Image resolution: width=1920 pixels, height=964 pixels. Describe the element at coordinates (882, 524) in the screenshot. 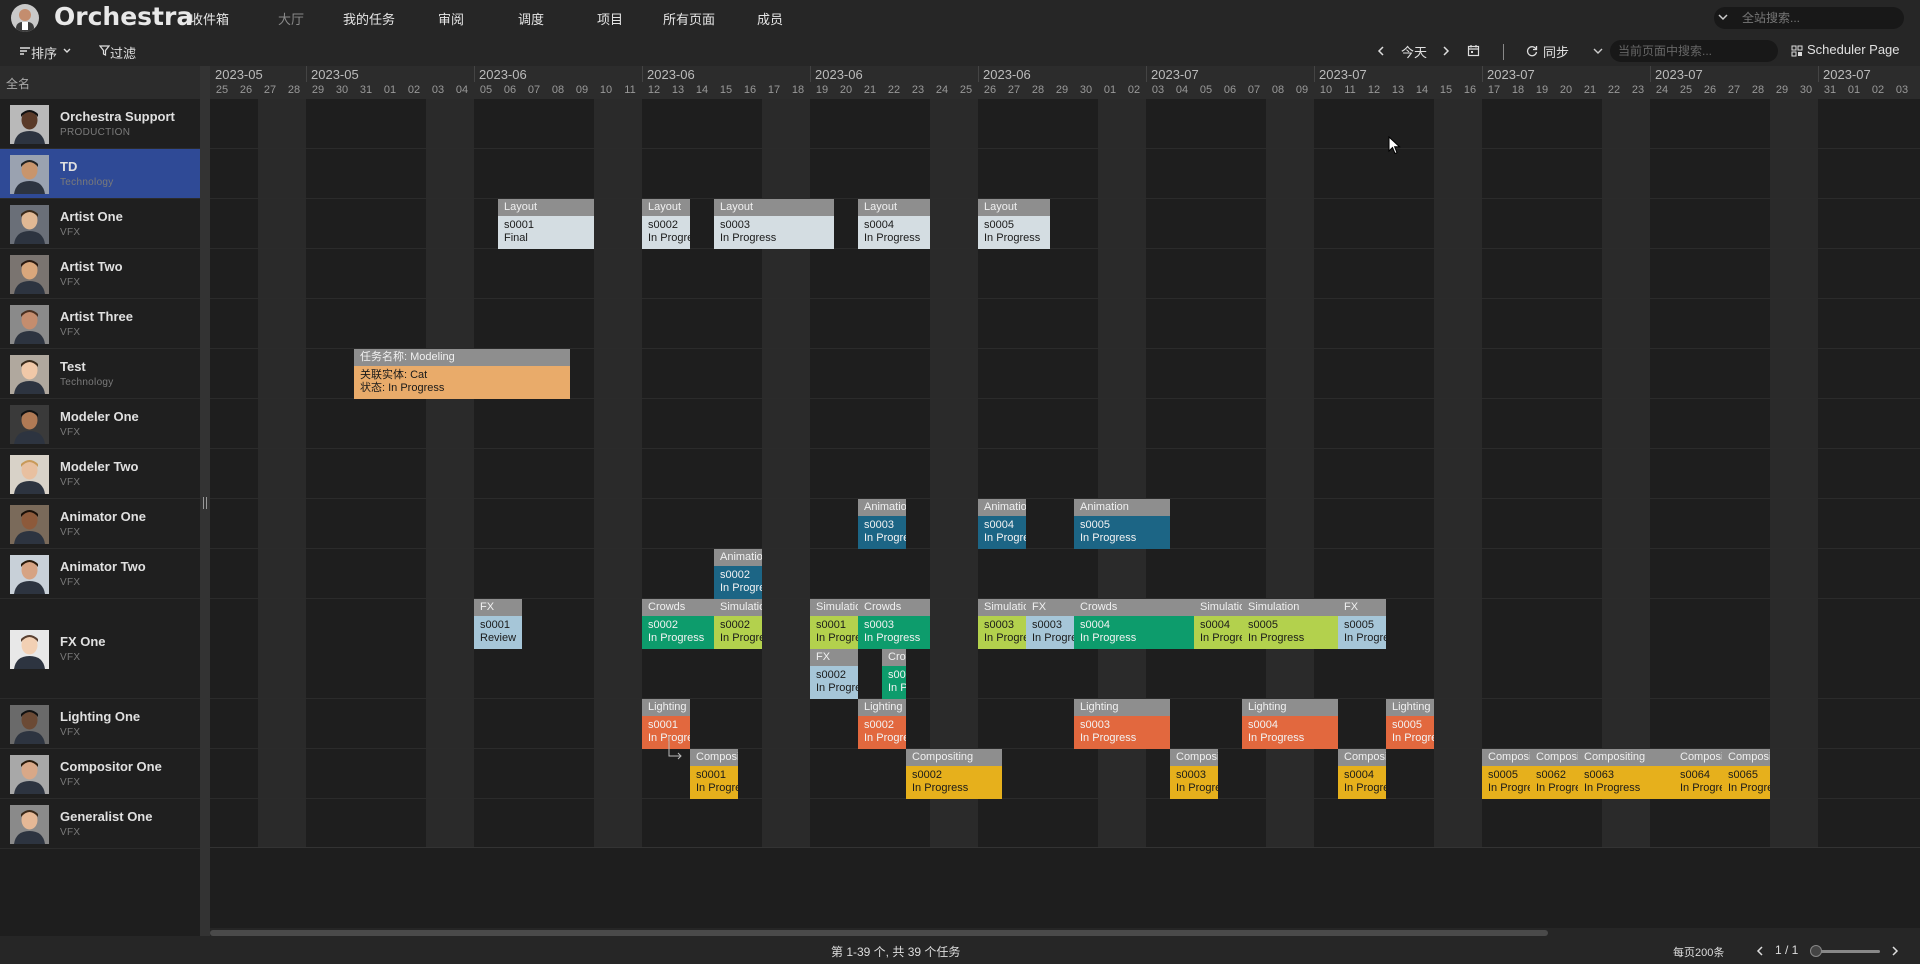

I see `task-bar: Animations0003In Progress` at that location.